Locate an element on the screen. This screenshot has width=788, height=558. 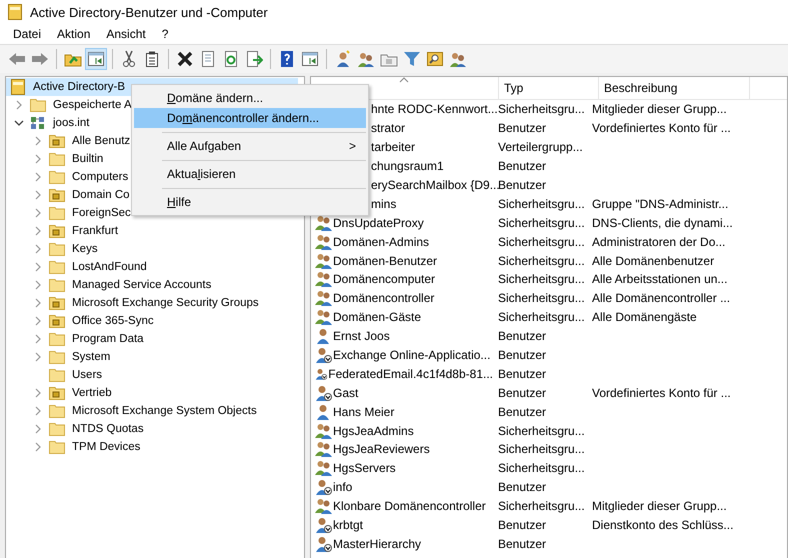
tree-item: TPM Devices is located at coordinates (106, 447).